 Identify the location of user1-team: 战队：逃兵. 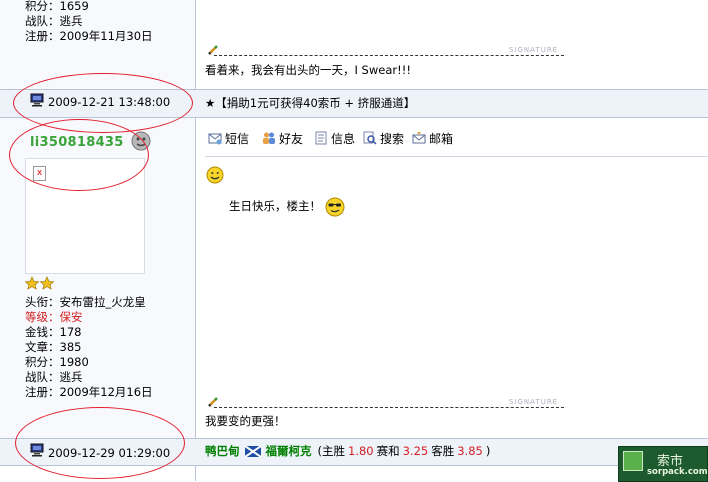
(54, 21).